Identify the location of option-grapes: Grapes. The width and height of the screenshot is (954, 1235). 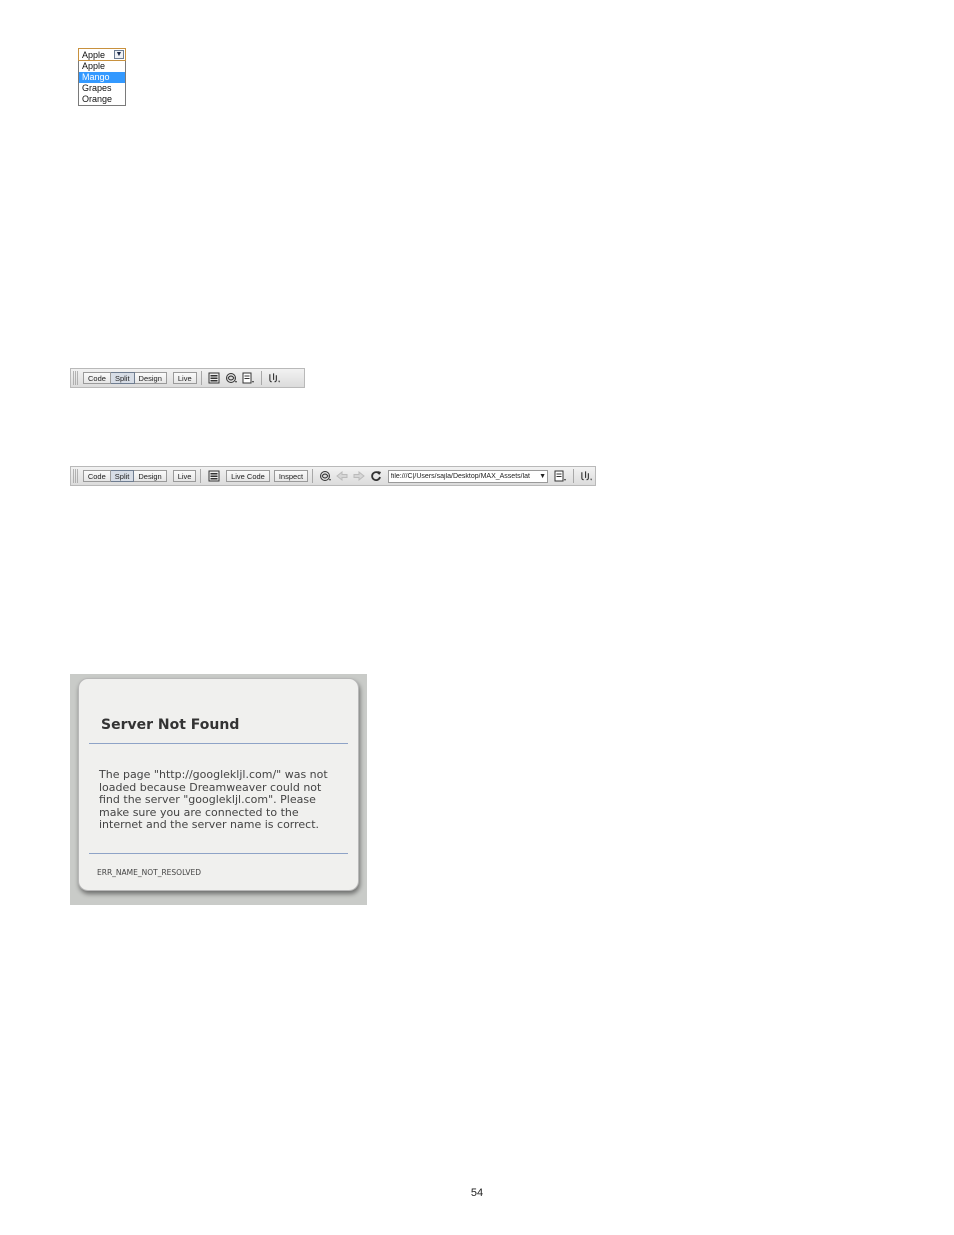
(102, 88).